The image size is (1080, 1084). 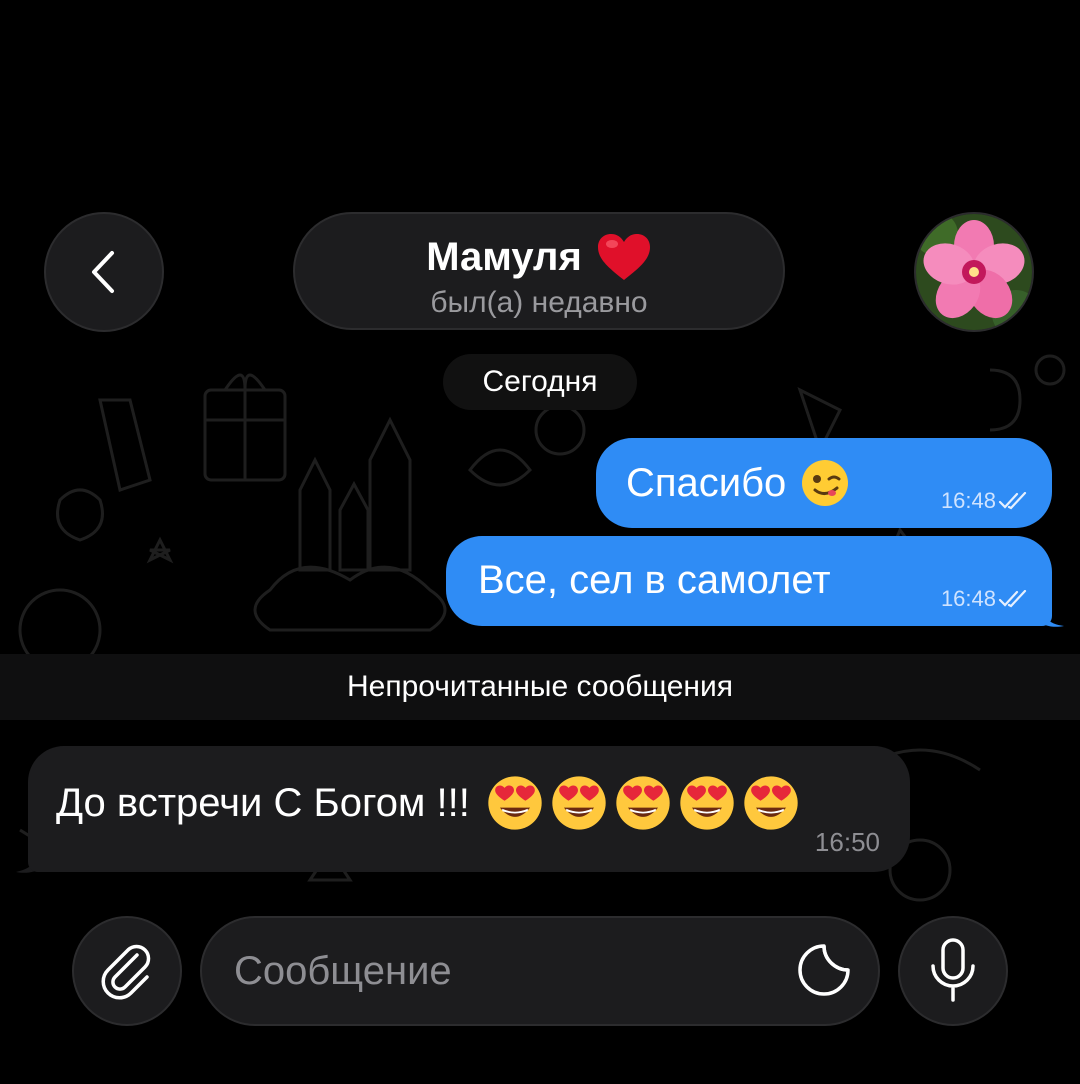 I want to click on message-bubble-outgoing: Спасибо 16:48, so click(x=824, y=483).